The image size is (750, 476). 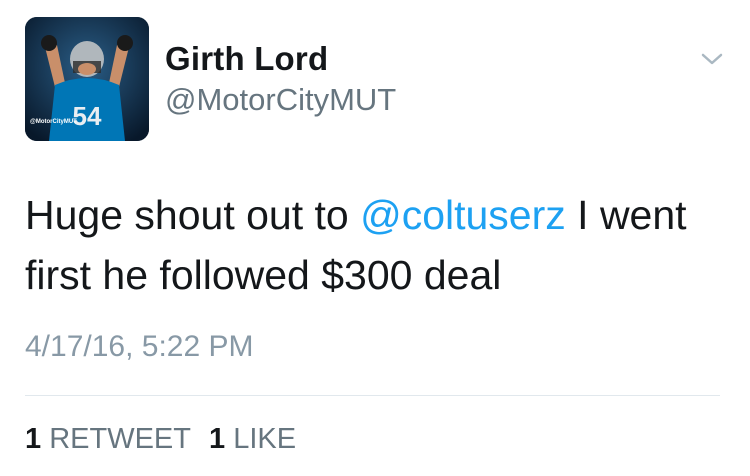 I want to click on retweets-stat: 1 RETWEET, so click(x=108, y=439).